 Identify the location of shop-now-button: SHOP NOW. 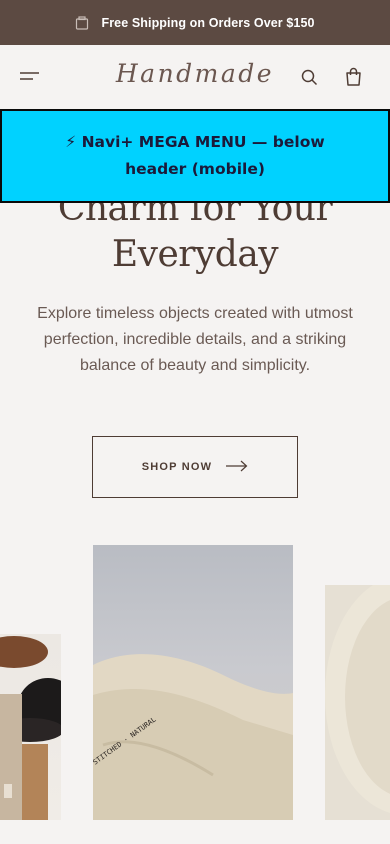
(195, 467).